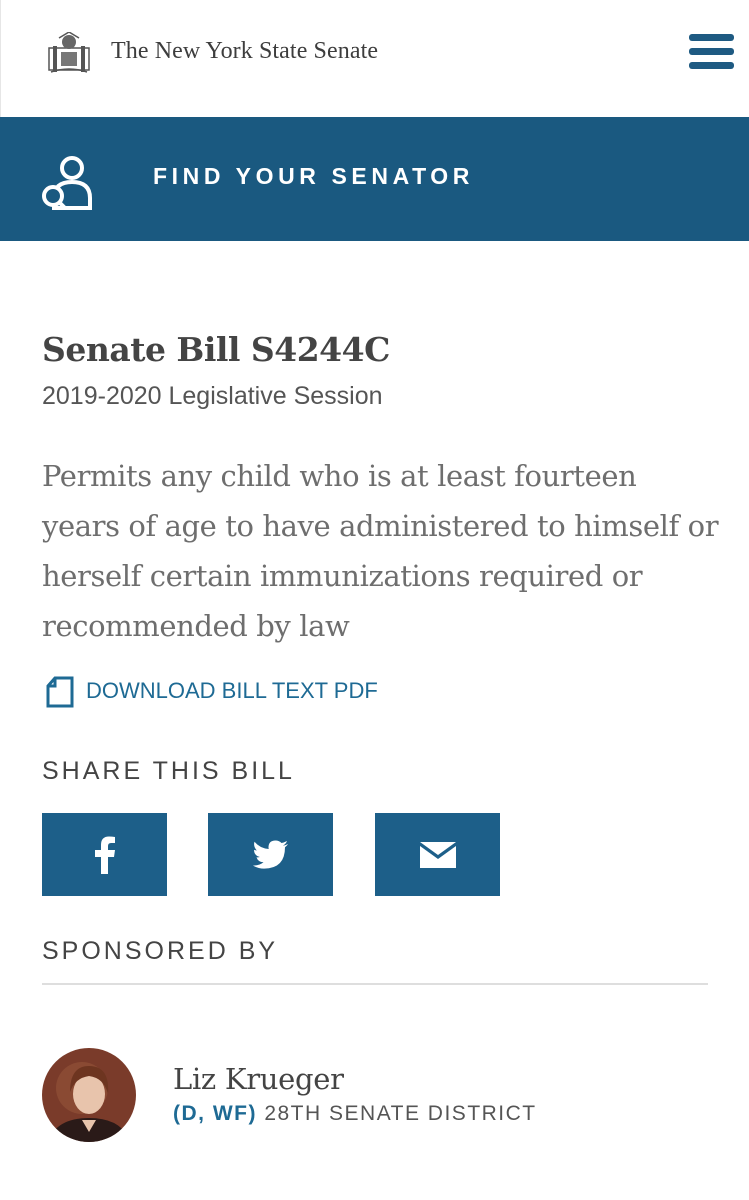 The image size is (749, 1200). What do you see at coordinates (258, 1079) in the screenshot?
I see `sponsor-name: Liz Krueger` at bounding box center [258, 1079].